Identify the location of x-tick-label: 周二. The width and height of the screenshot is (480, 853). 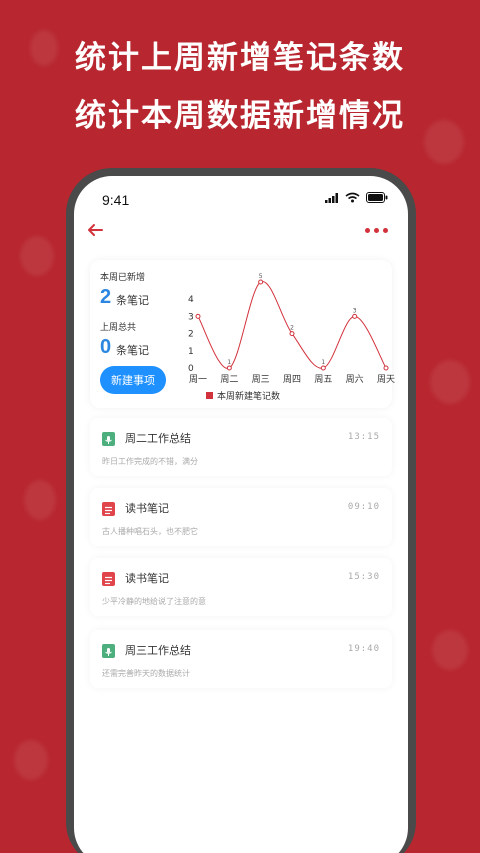
(229, 379).